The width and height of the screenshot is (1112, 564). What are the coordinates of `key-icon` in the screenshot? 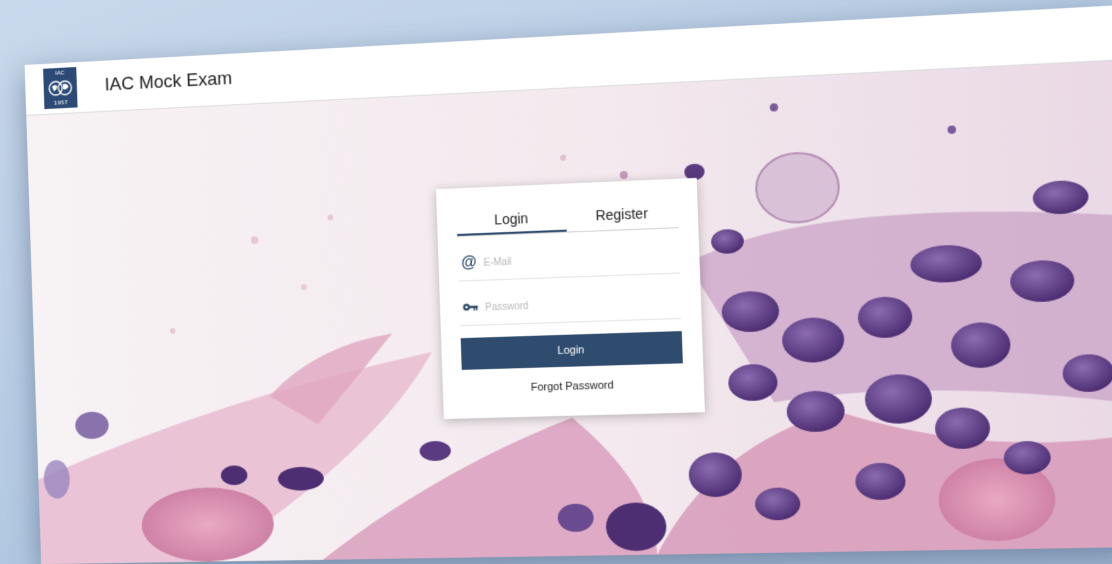 It's located at (470, 308).